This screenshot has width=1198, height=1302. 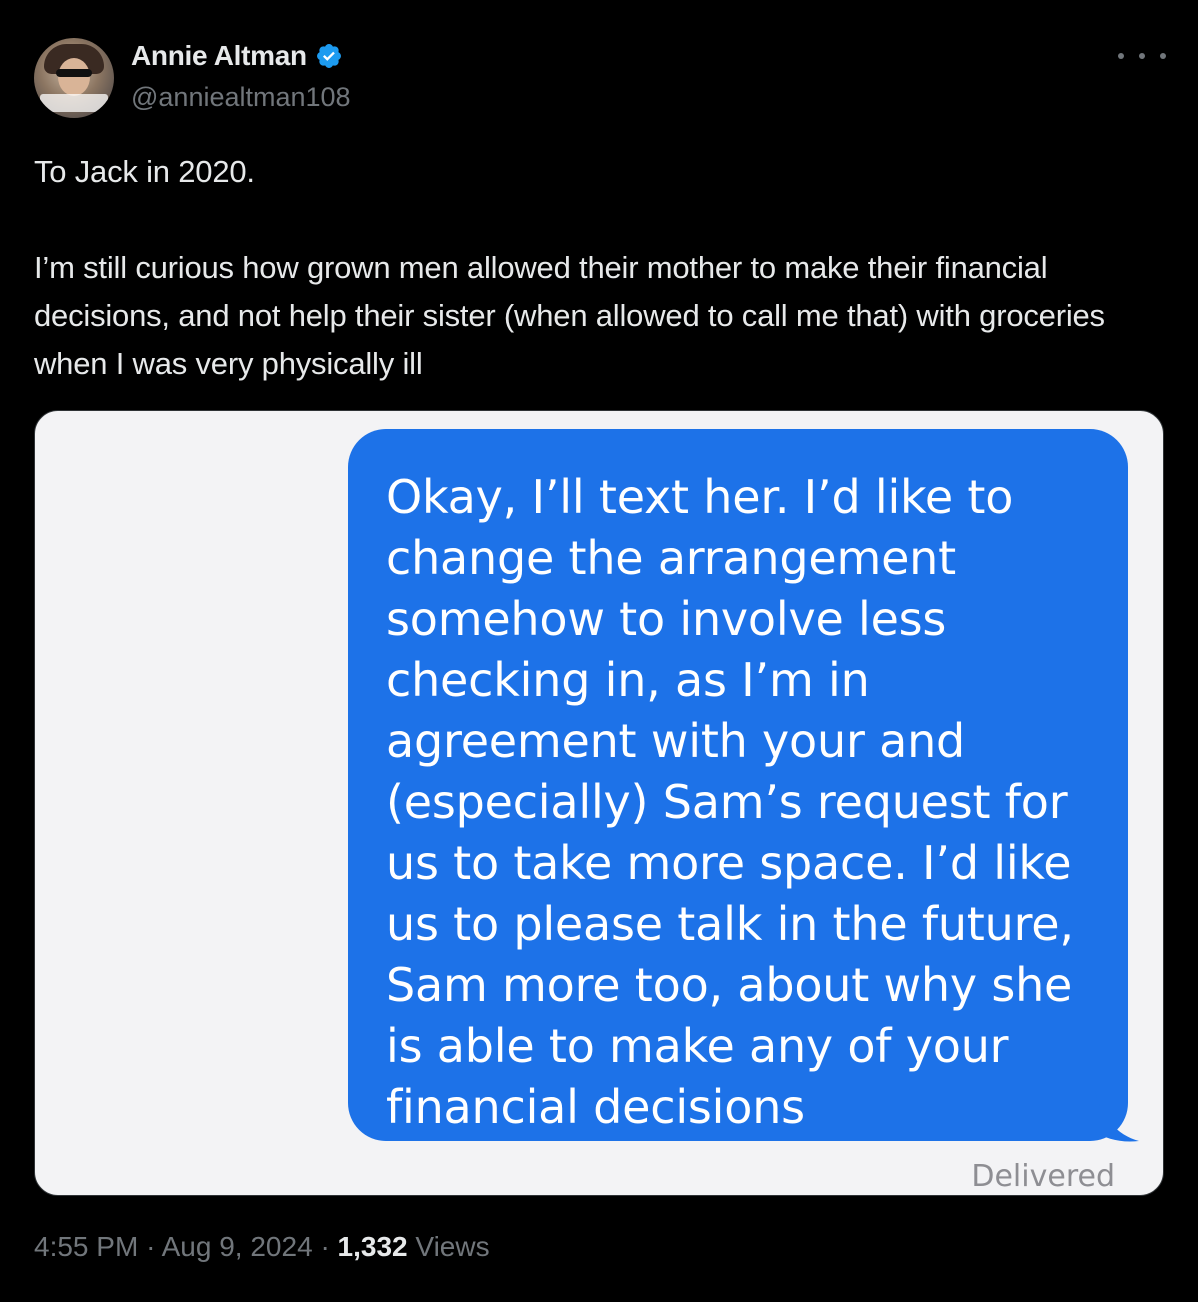 I want to click on tweet-paragraph: To Jack in 2020., so click(x=144, y=171).